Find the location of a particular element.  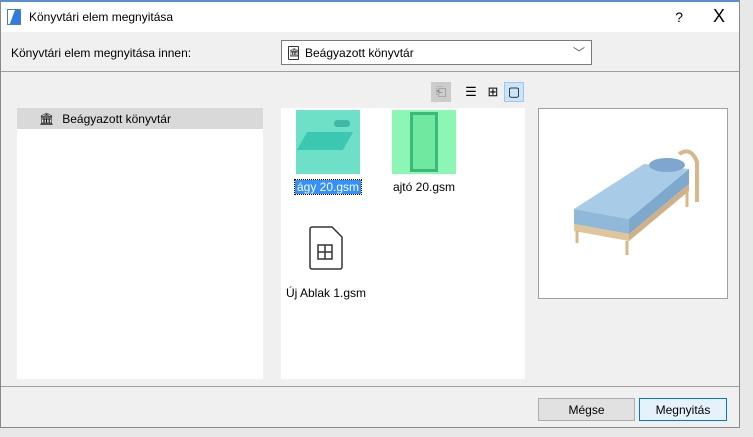

cancel-button: Mégse is located at coordinates (586, 409).